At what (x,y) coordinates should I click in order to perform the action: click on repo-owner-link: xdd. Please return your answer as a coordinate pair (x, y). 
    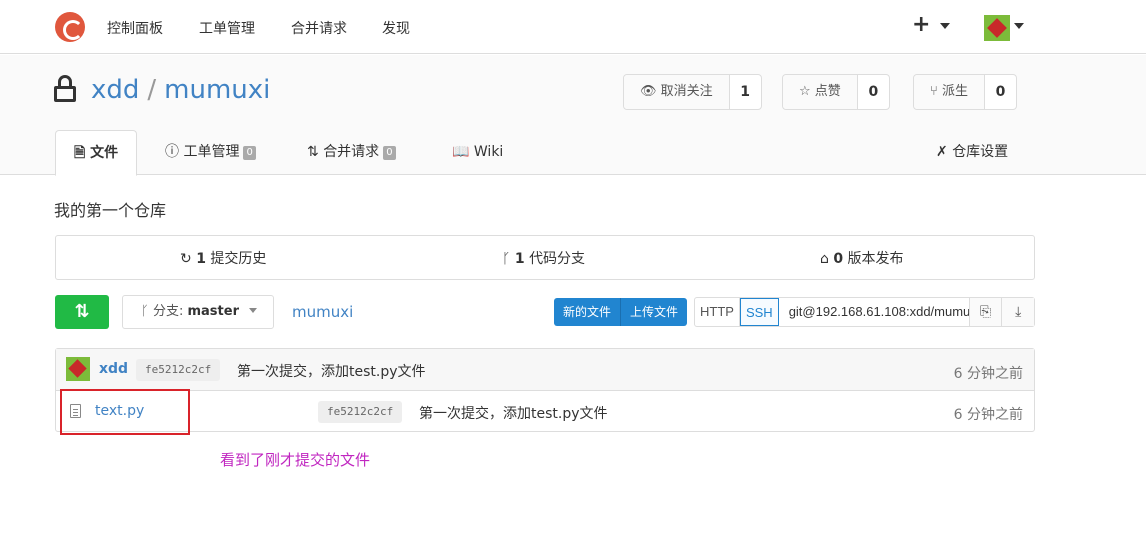
    Looking at the image, I should click on (115, 90).